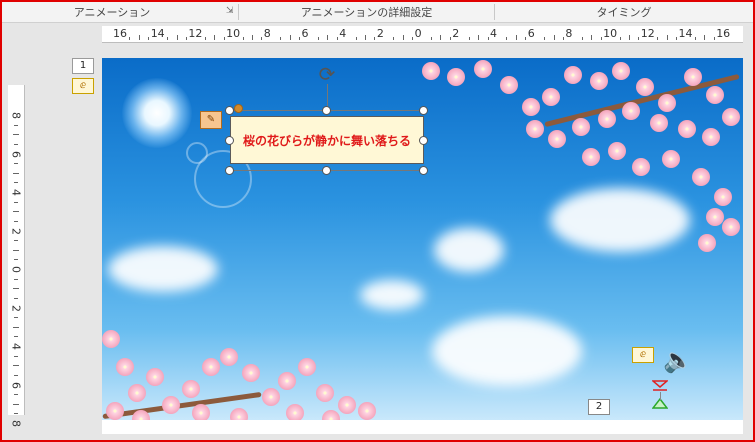  I want to click on ruler-label: 14, so click(685, 33).